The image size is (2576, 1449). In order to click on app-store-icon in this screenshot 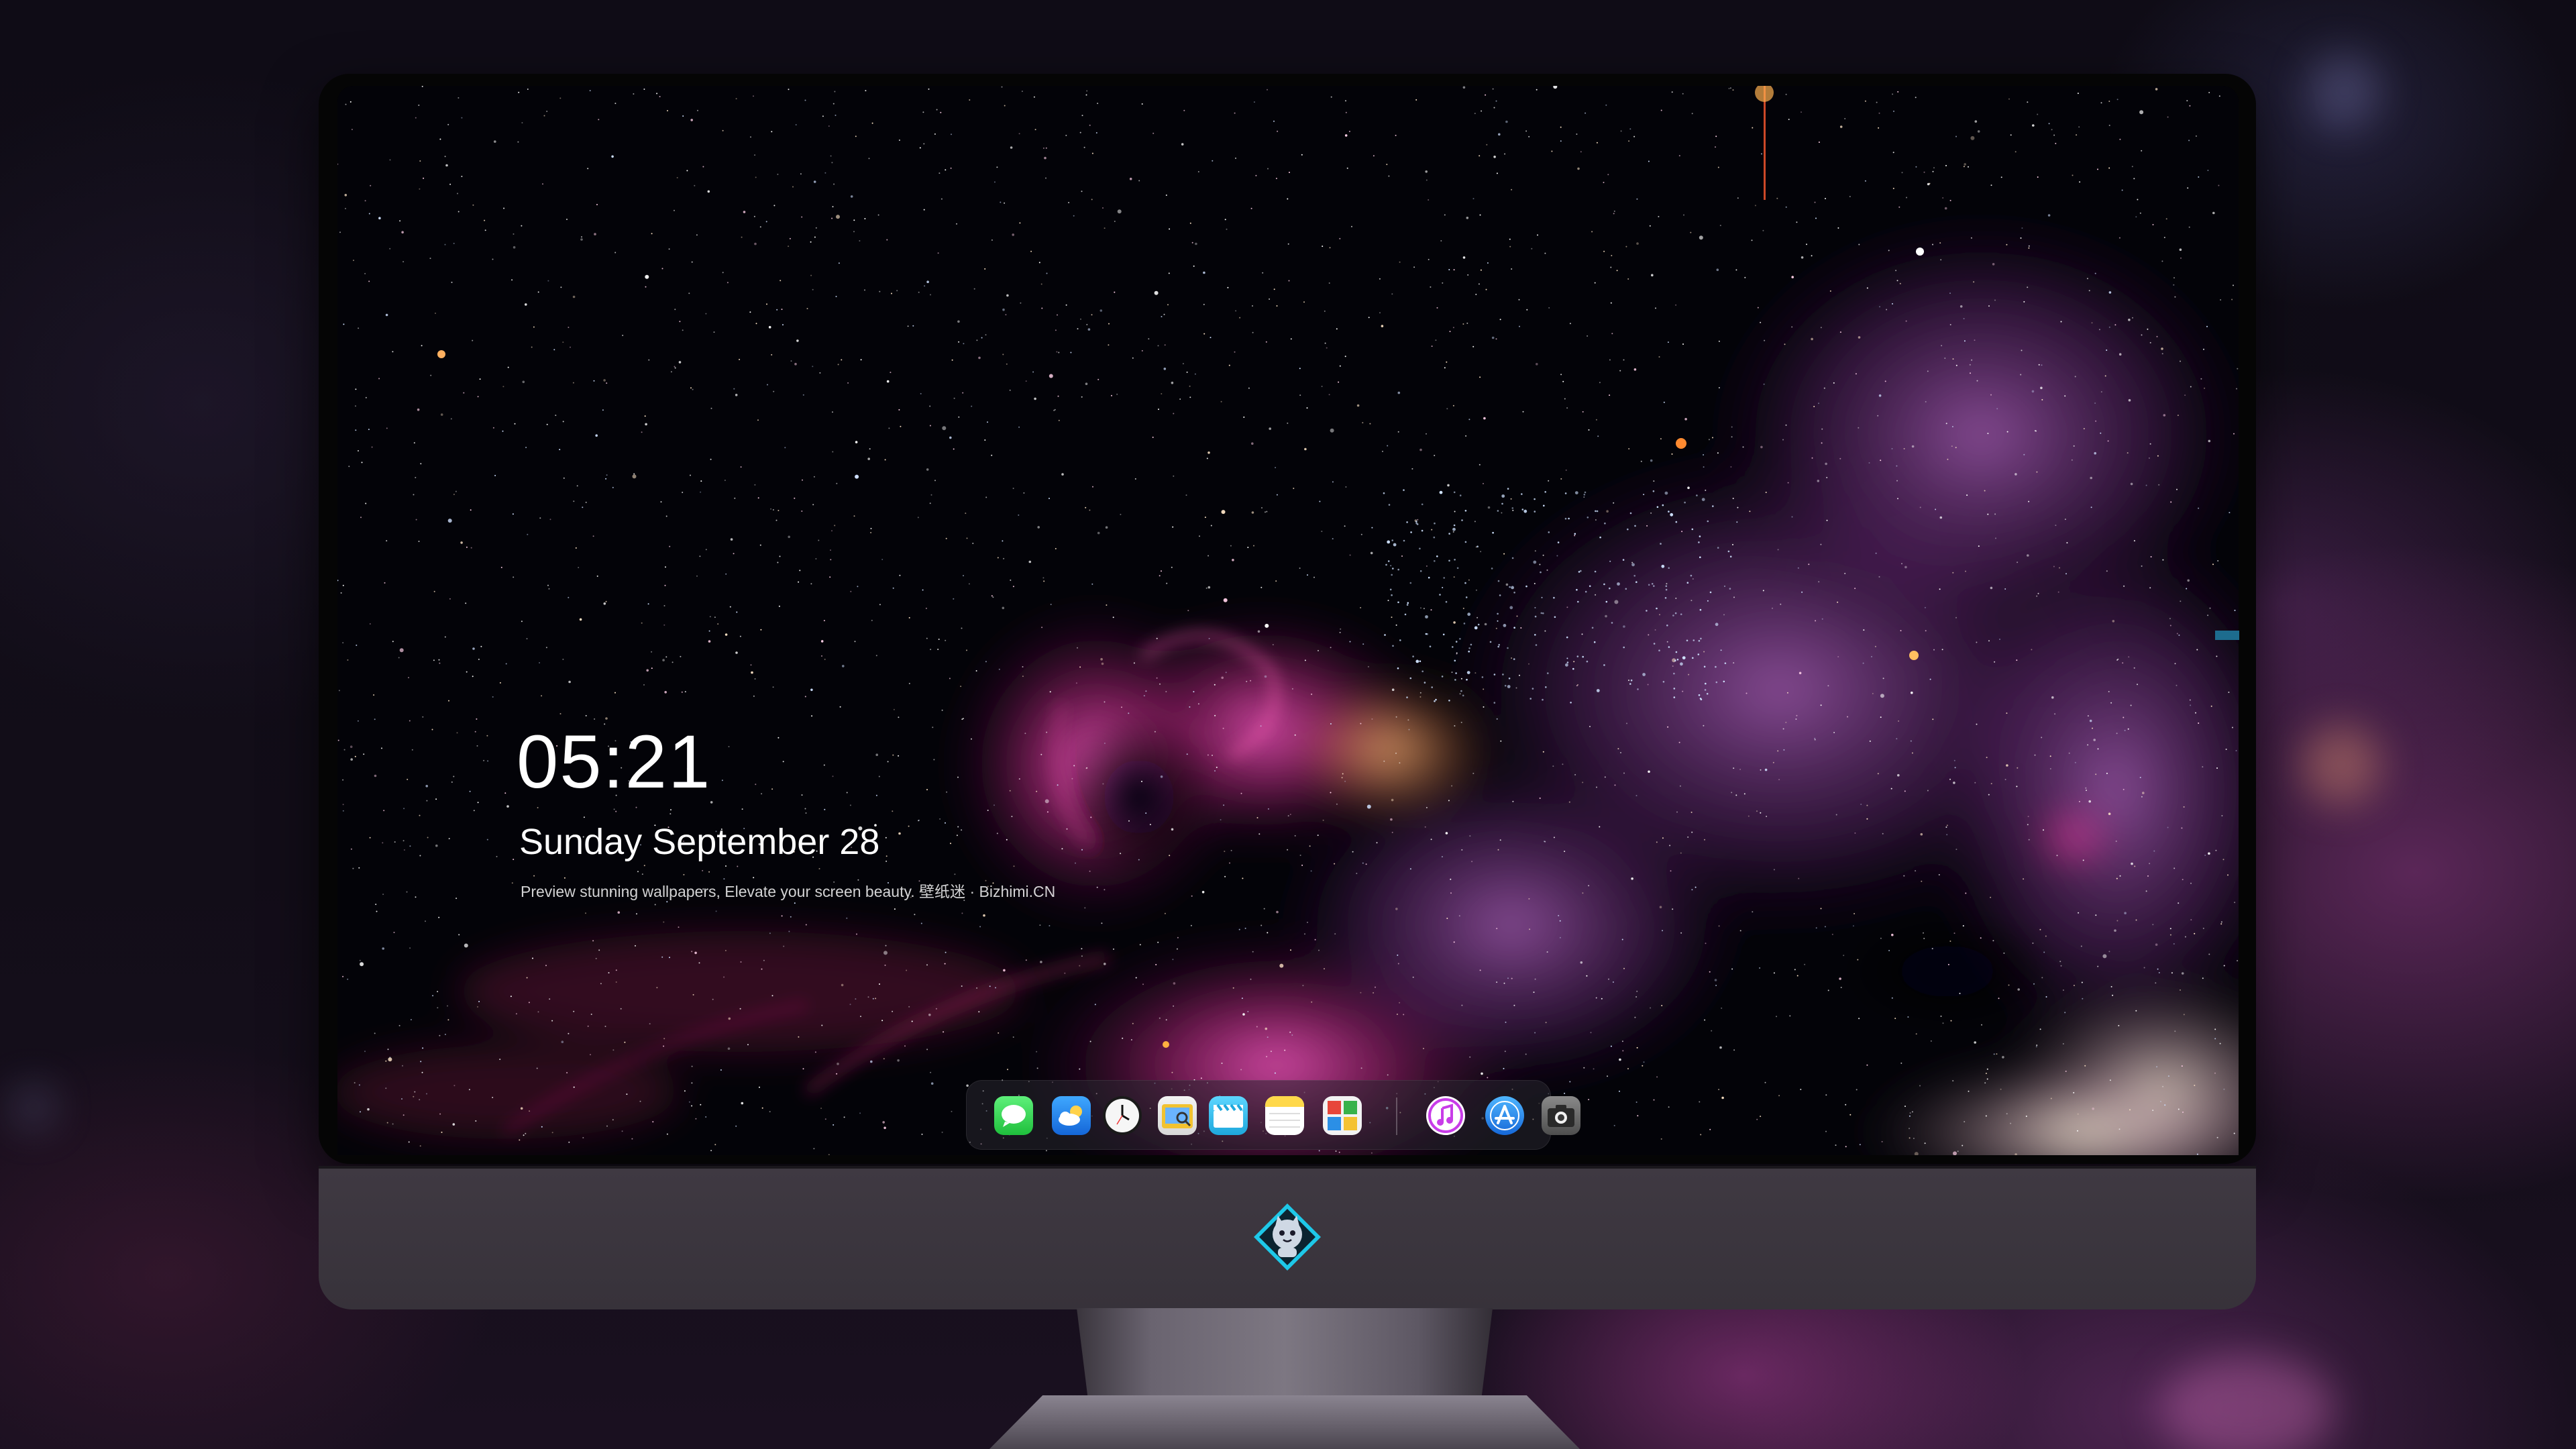, I will do `click(1504, 1115)`.